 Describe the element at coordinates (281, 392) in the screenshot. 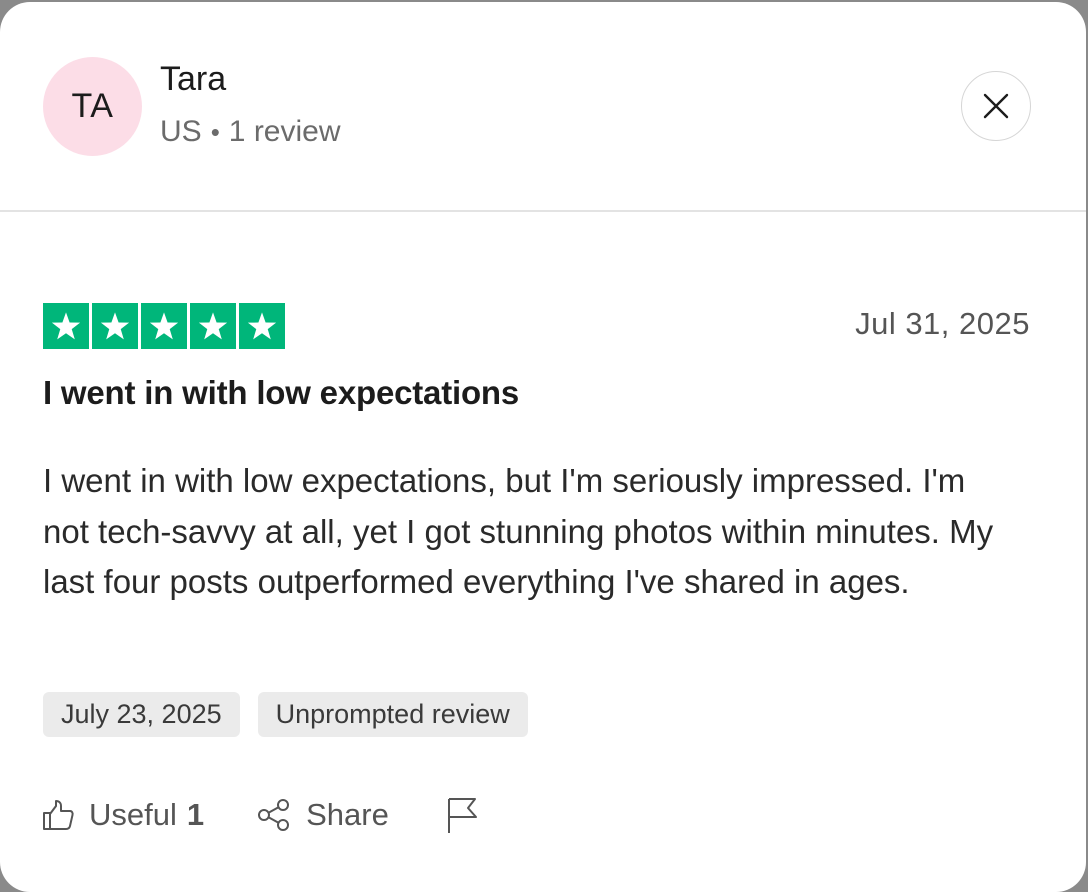

I see `review-title: I went in with low expectations` at that location.